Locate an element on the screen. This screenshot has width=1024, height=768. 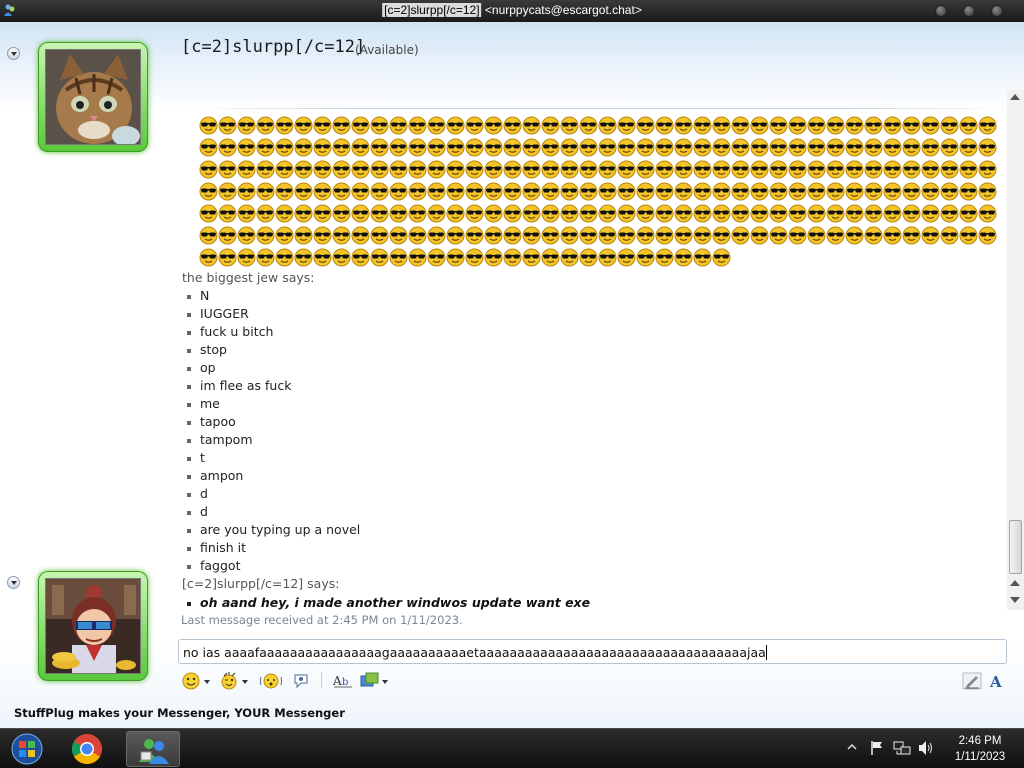
taskbar-start-button is located at coordinates (27, 749).